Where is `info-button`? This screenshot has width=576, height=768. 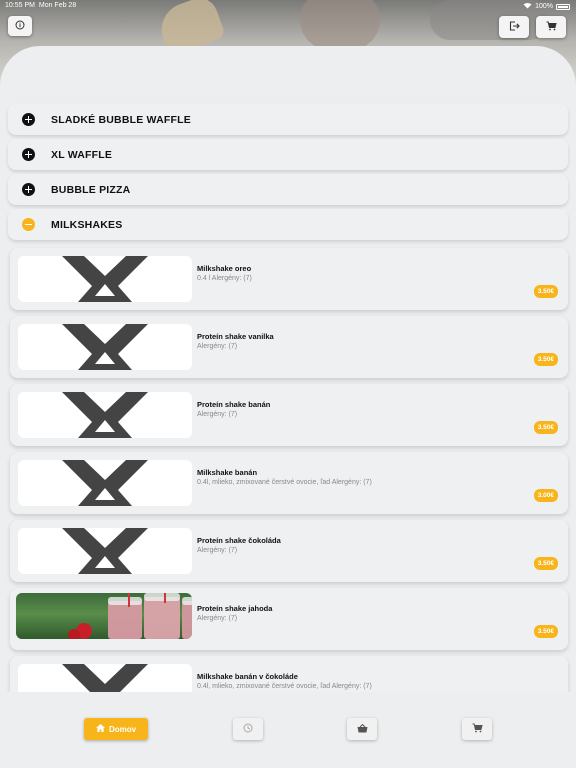
info-button is located at coordinates (20, 26).